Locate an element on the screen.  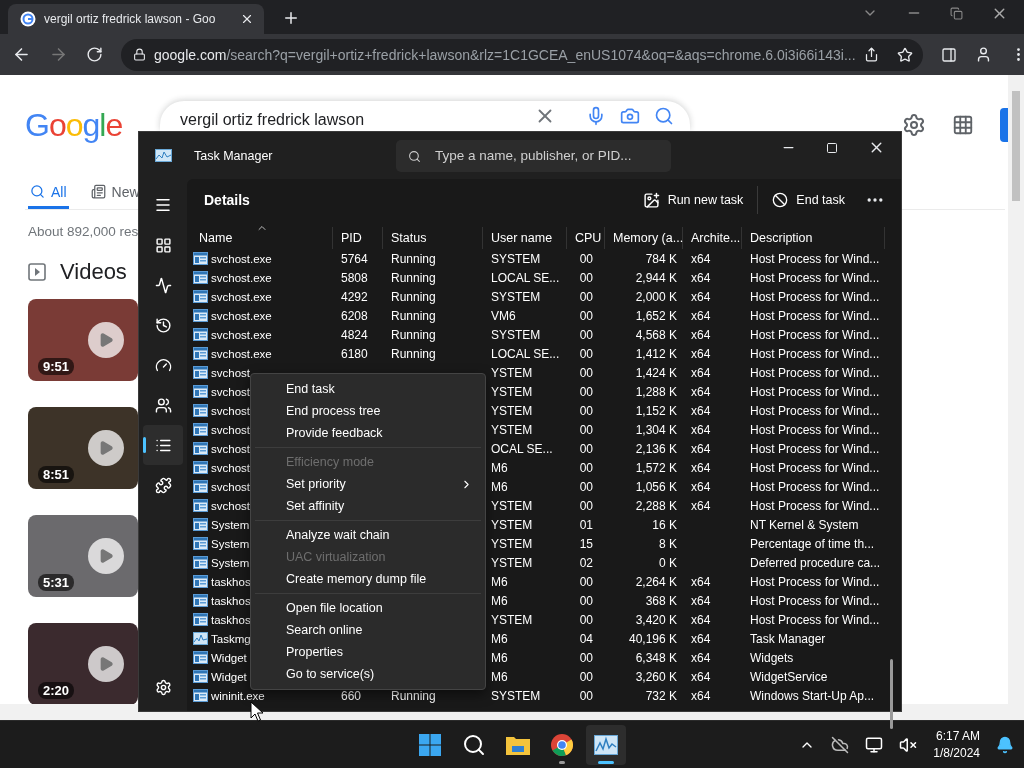
search-value: vergil ortiz fredrick lawson is located at coordinates (273, 119).